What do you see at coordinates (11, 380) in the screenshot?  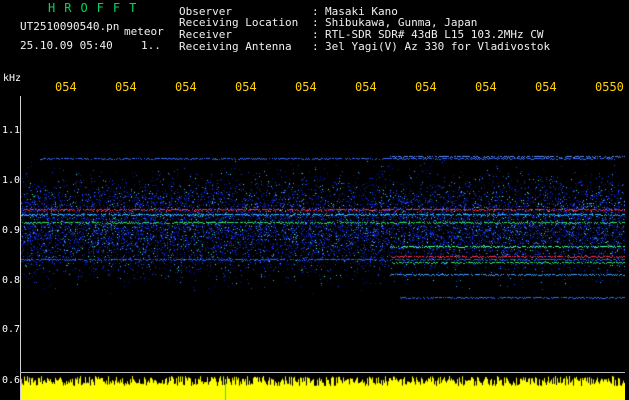 I see `freq-tick: 0.6` at bounding box center [11, 380].